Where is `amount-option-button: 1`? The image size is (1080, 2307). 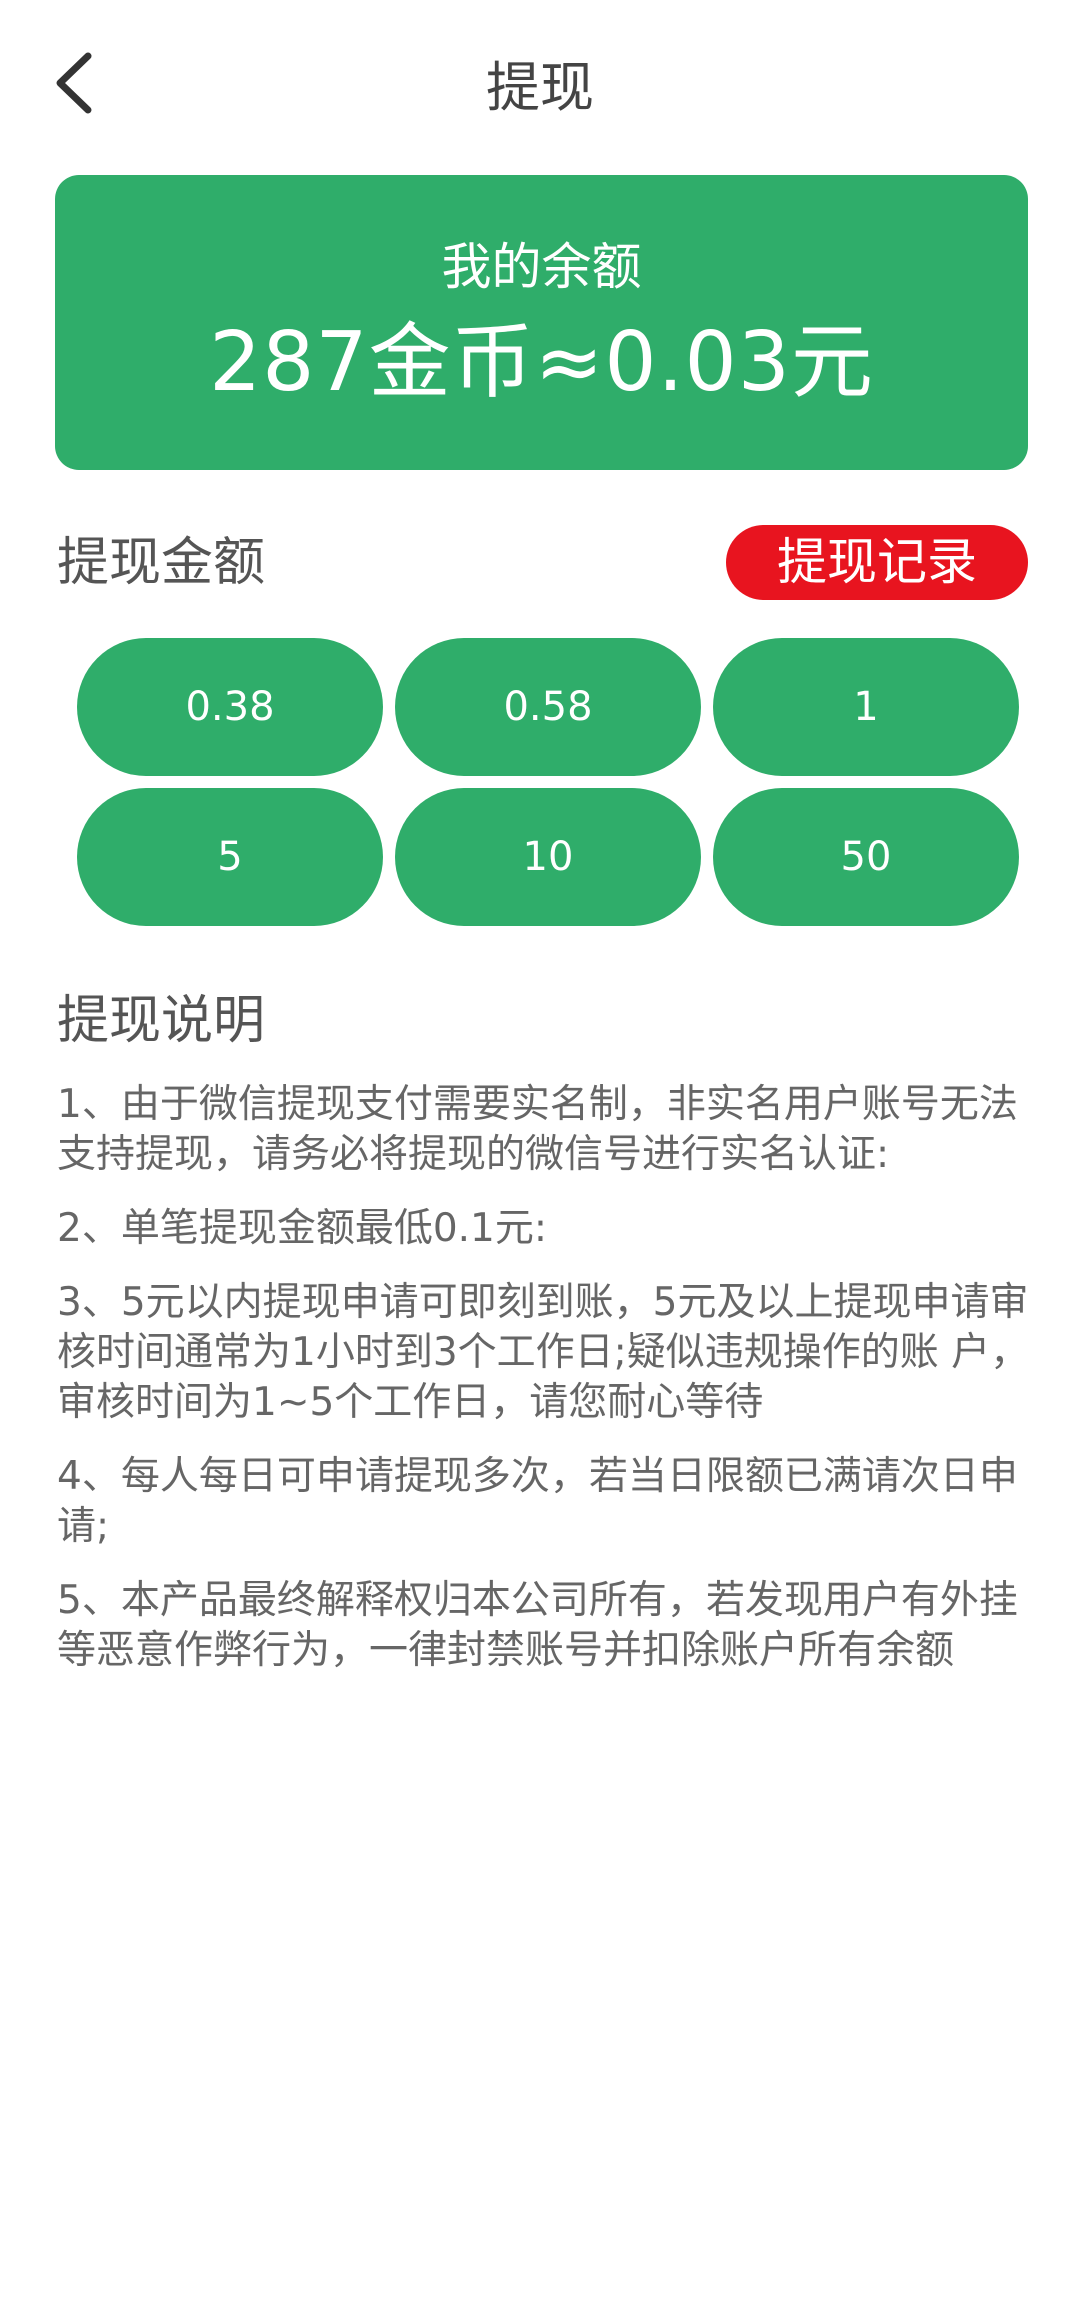 amount-option-button: 1 is located at coordinates (866, 707).